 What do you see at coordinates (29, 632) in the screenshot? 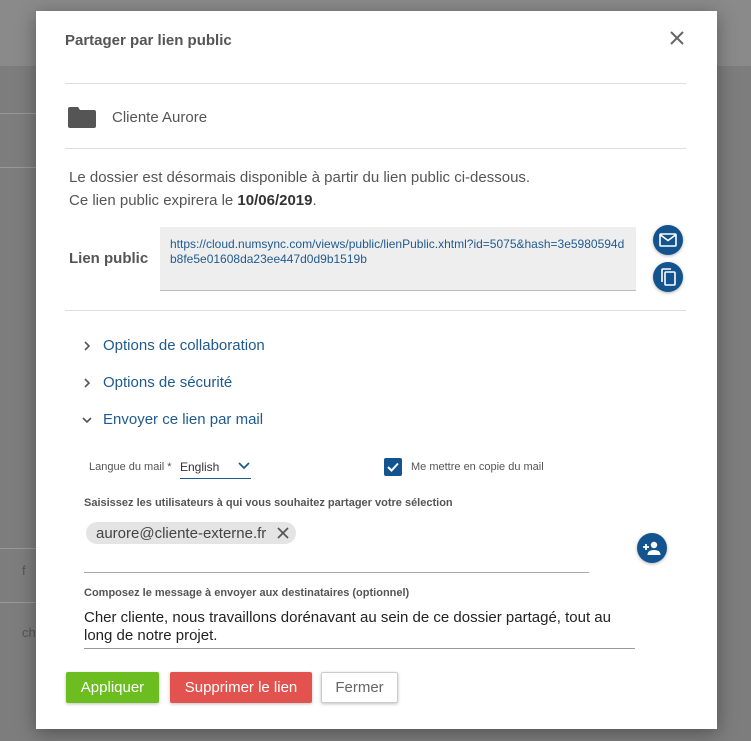
I see `background-text: ch` at bounding box center [29, 632].